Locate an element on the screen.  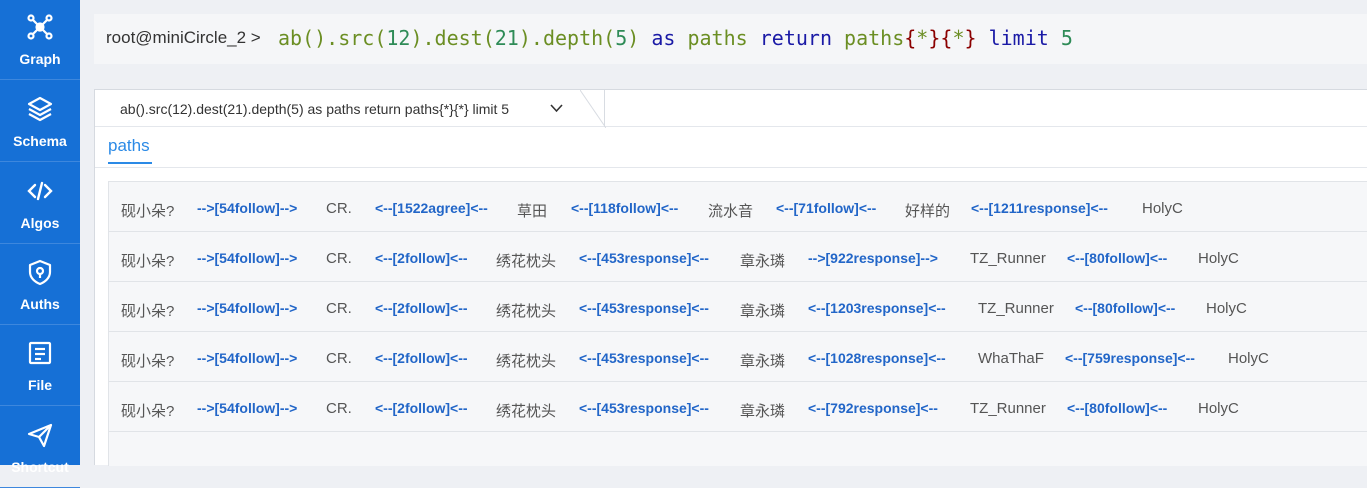
sidebar-item-label: Auths is located at coordinates (40, 304).